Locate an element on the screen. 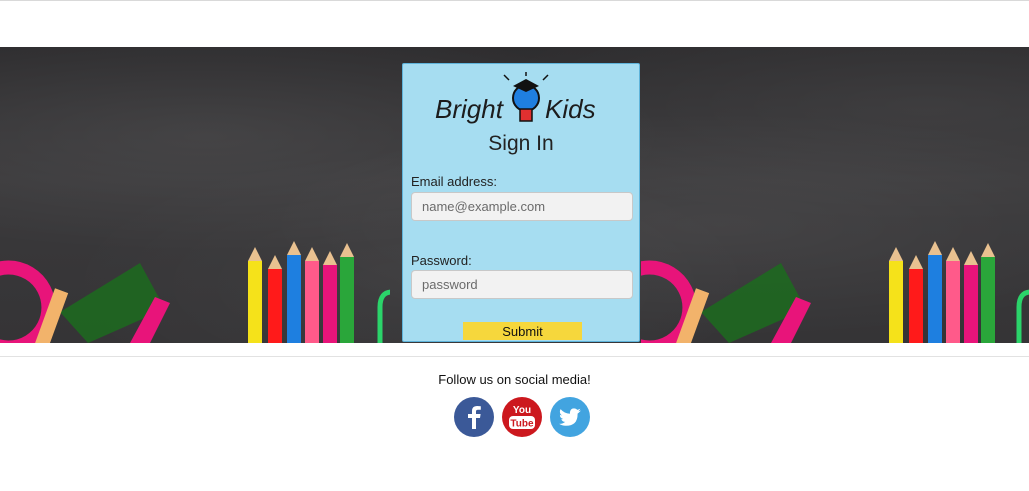  signin-title: Sign In is located at coordinates (521, 143).